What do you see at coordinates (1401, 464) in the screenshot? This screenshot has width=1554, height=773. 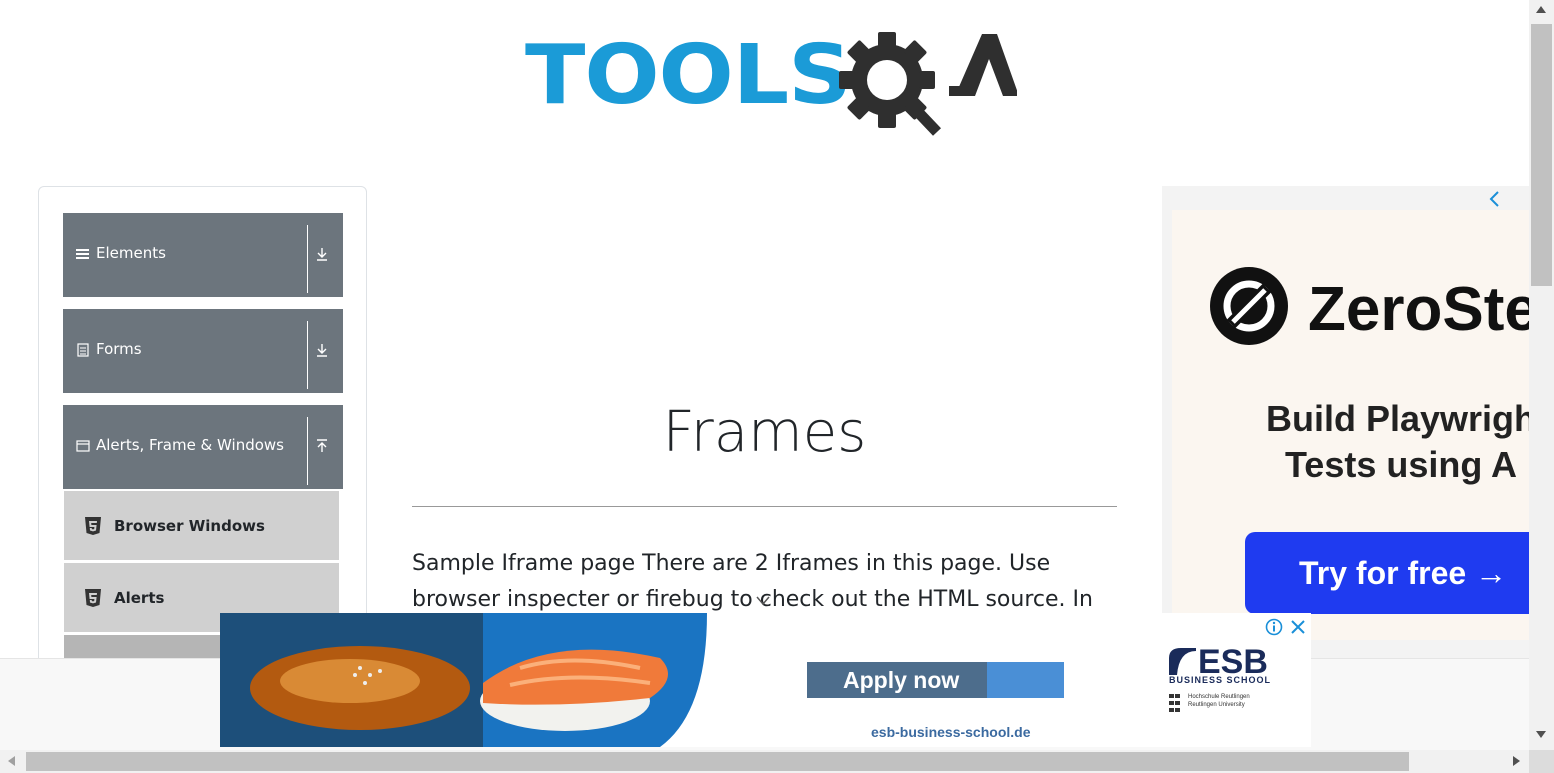 I see `ad-headline-line-2: Tests using A` at bounding box center [1401, 464].